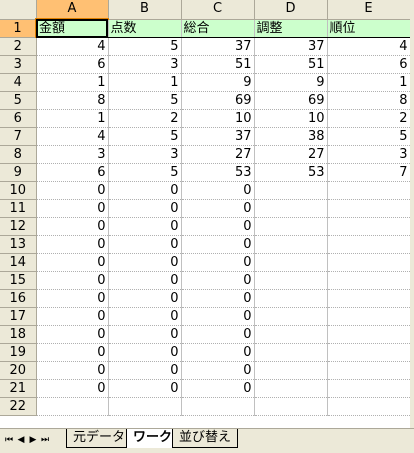 The width and height of the screenshot is (414, 453). I want to click on row-header: 16, so click(18, 298).